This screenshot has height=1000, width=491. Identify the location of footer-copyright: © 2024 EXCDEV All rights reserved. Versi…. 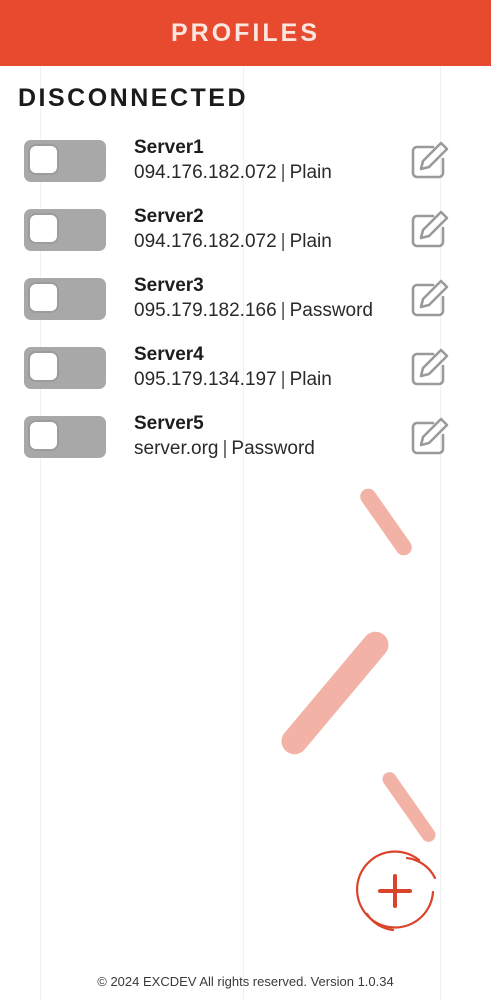
(245, 981).